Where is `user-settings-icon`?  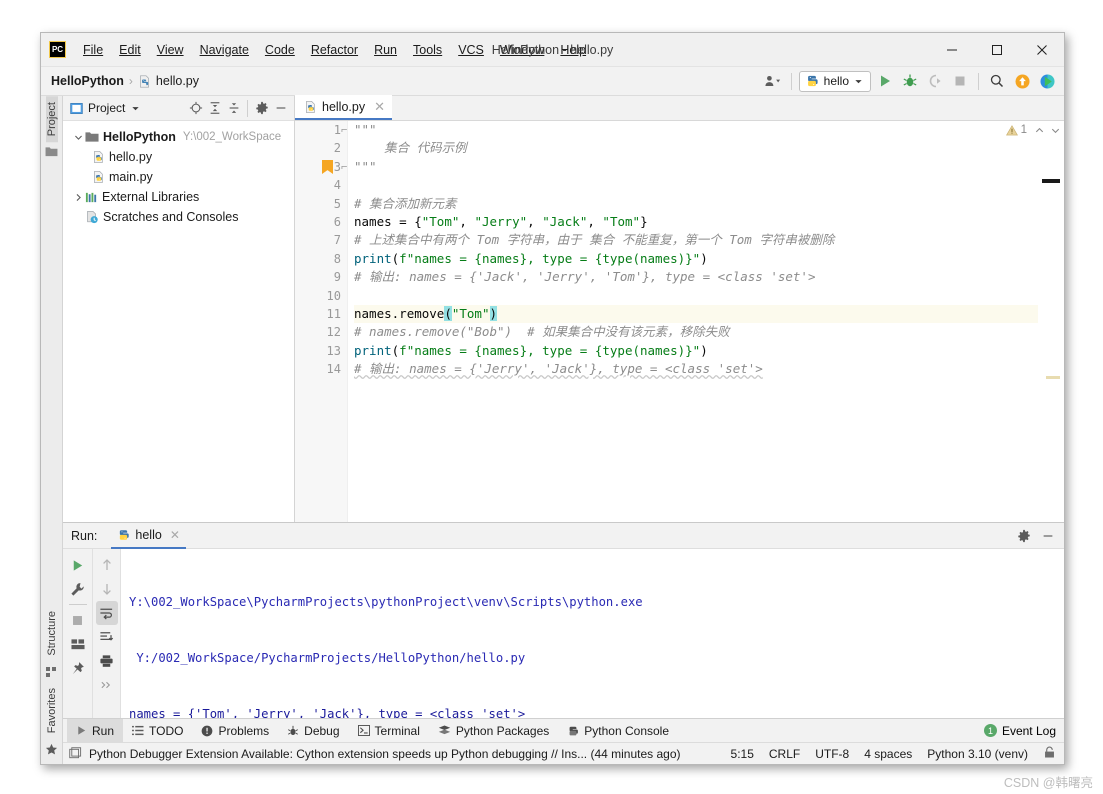
user-settings-icon is located at coordinates (773, 81).